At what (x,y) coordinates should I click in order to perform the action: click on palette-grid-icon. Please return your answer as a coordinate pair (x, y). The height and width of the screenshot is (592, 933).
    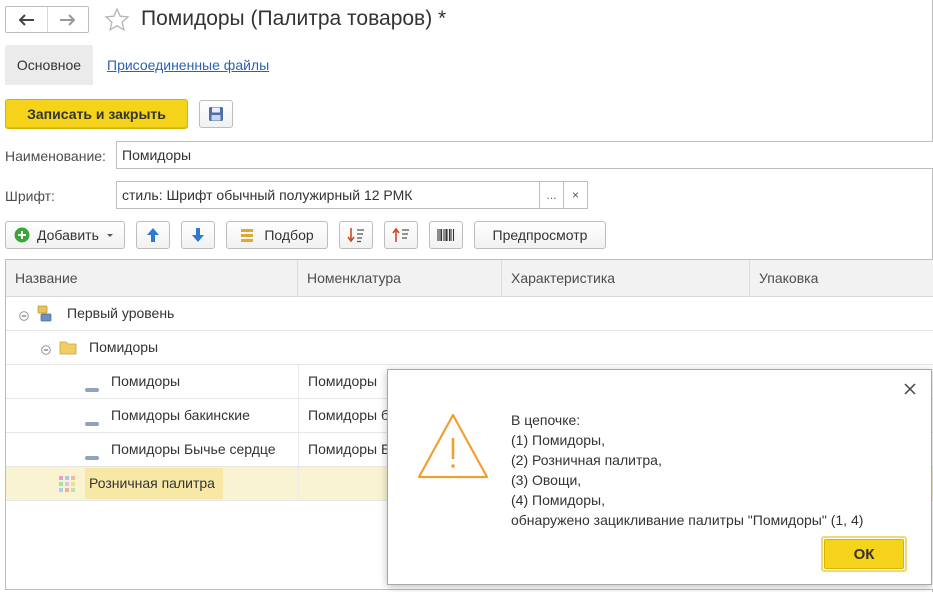
    Looking at the image, I should click on (67, 485).